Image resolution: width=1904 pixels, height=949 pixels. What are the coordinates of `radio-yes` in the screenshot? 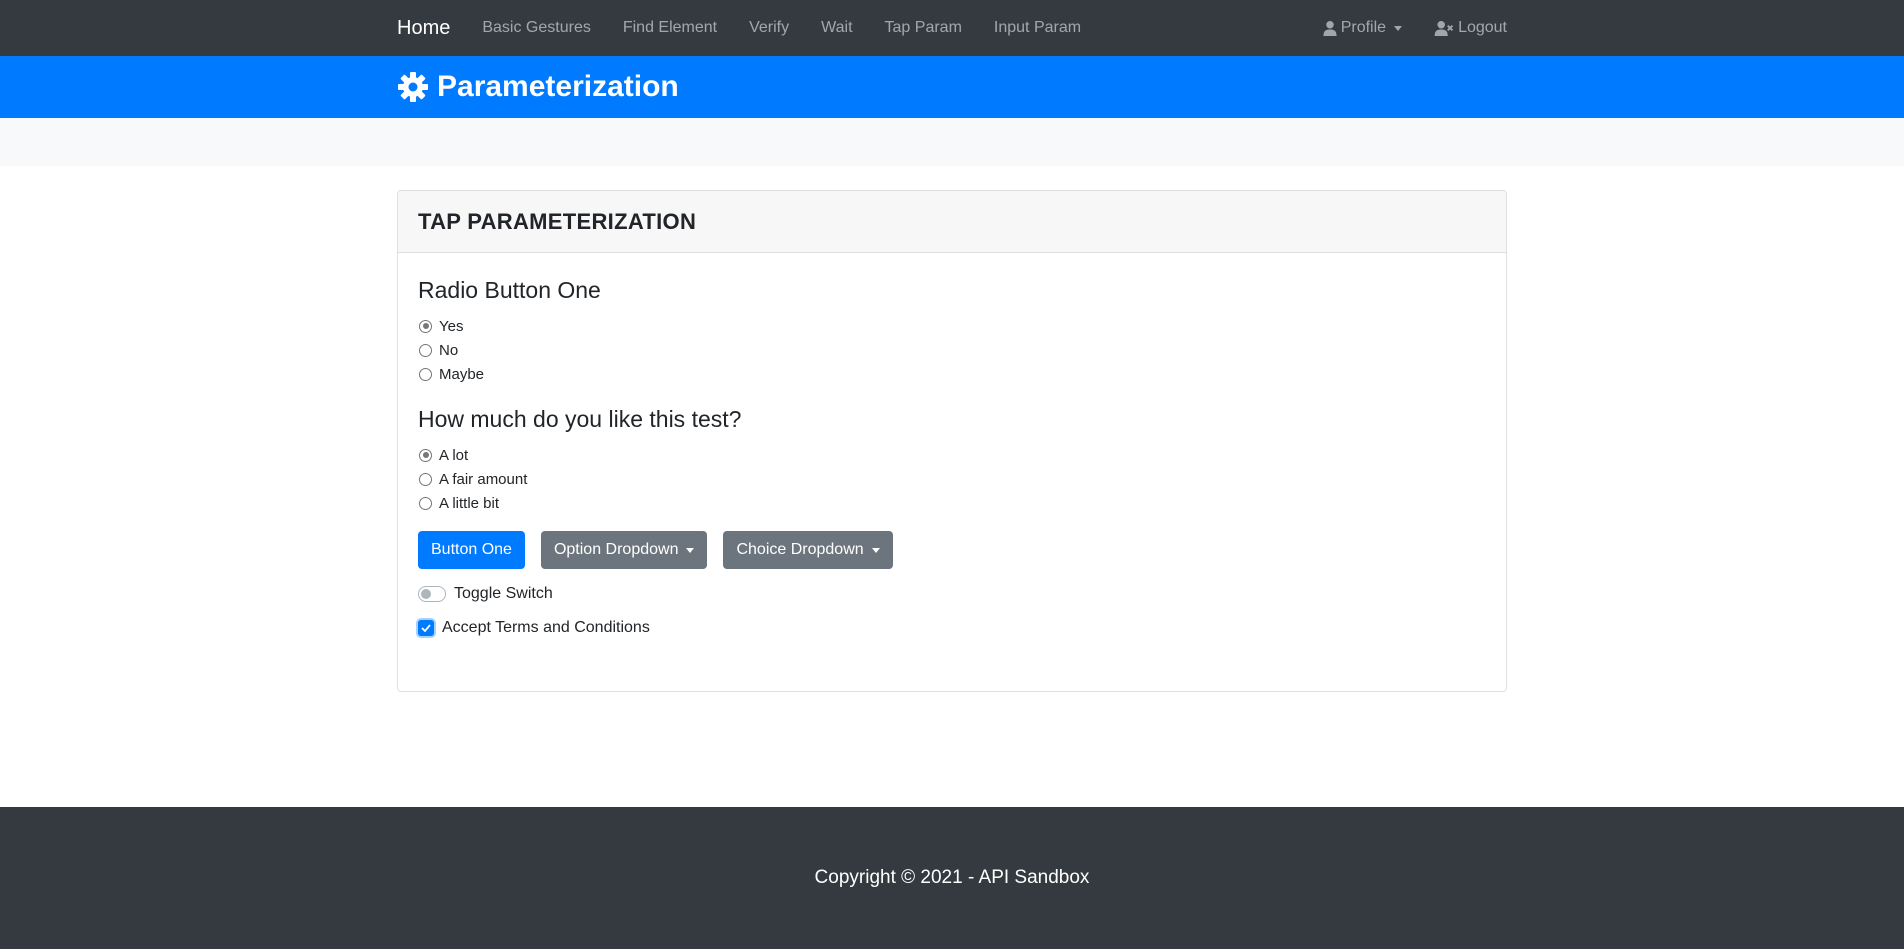 It's located at (425, 326).